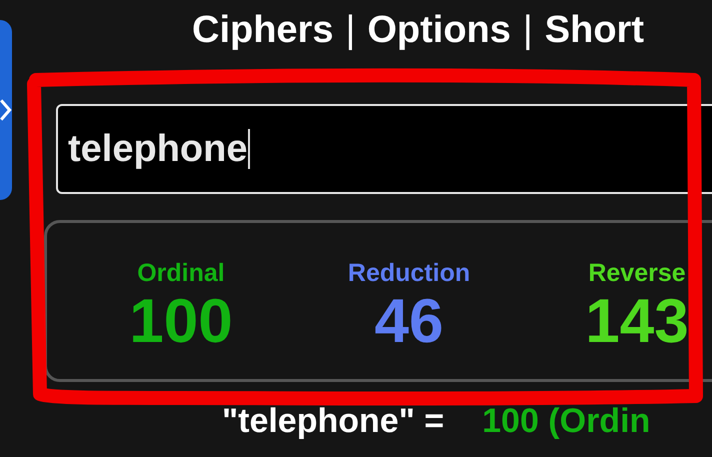 The image size is (712, 457). What do you see at coordinates (333, 421) in the screenshot?
I see `summary-phrase: "telephone" =` at bounding box center [333, 421].